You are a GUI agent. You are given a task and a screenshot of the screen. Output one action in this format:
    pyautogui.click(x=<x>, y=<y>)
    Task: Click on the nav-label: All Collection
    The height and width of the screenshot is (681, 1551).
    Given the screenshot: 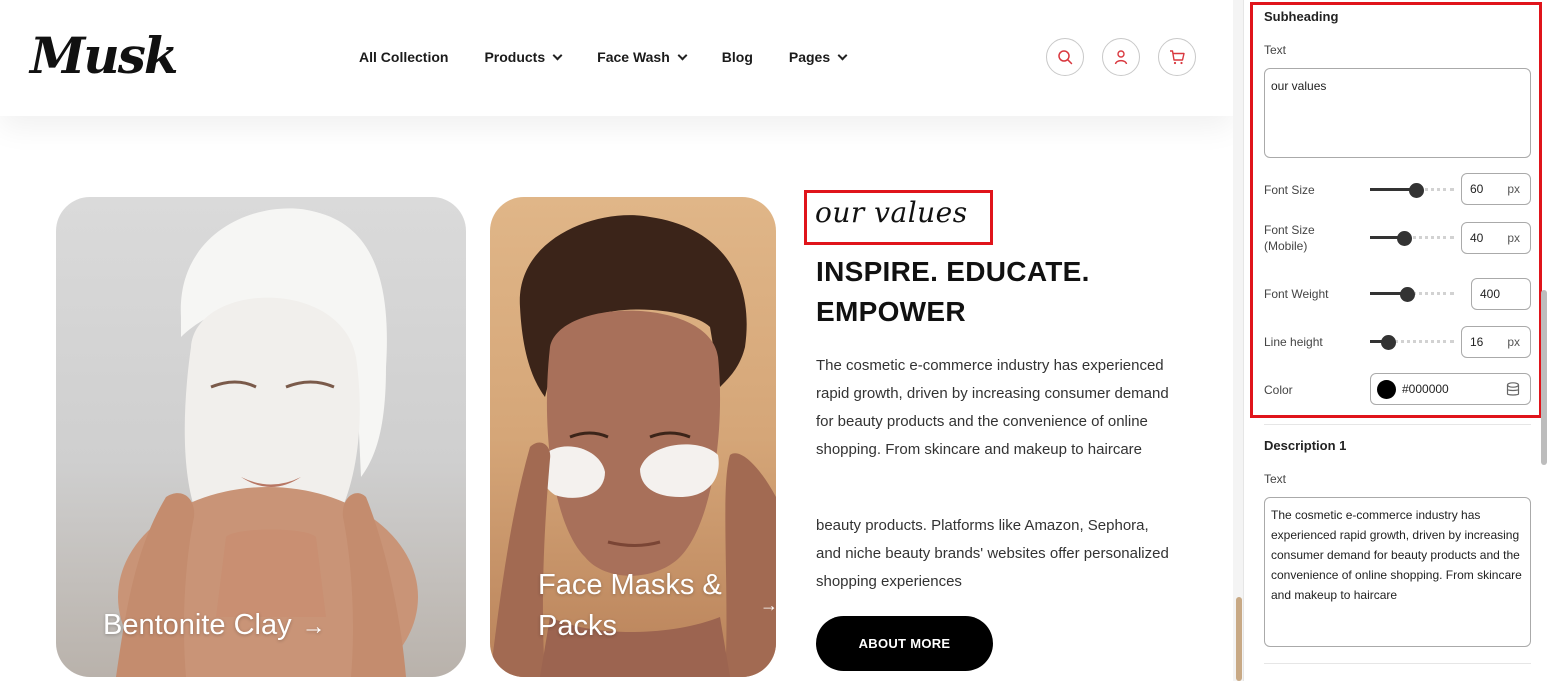 What is the action you would take?
    pyautogui.click(x=404, y=57)
    